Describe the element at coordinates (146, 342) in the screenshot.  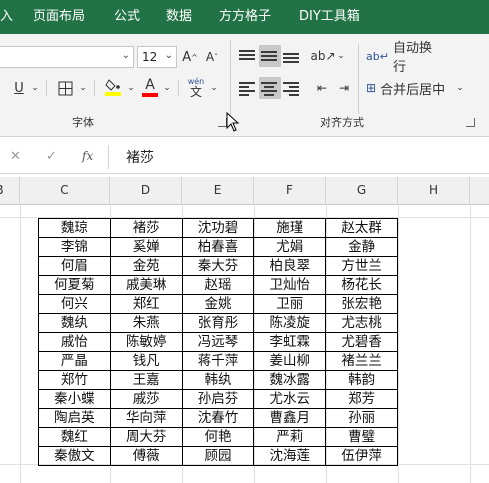
I see `table-cell: 陈敏婷` at that location.